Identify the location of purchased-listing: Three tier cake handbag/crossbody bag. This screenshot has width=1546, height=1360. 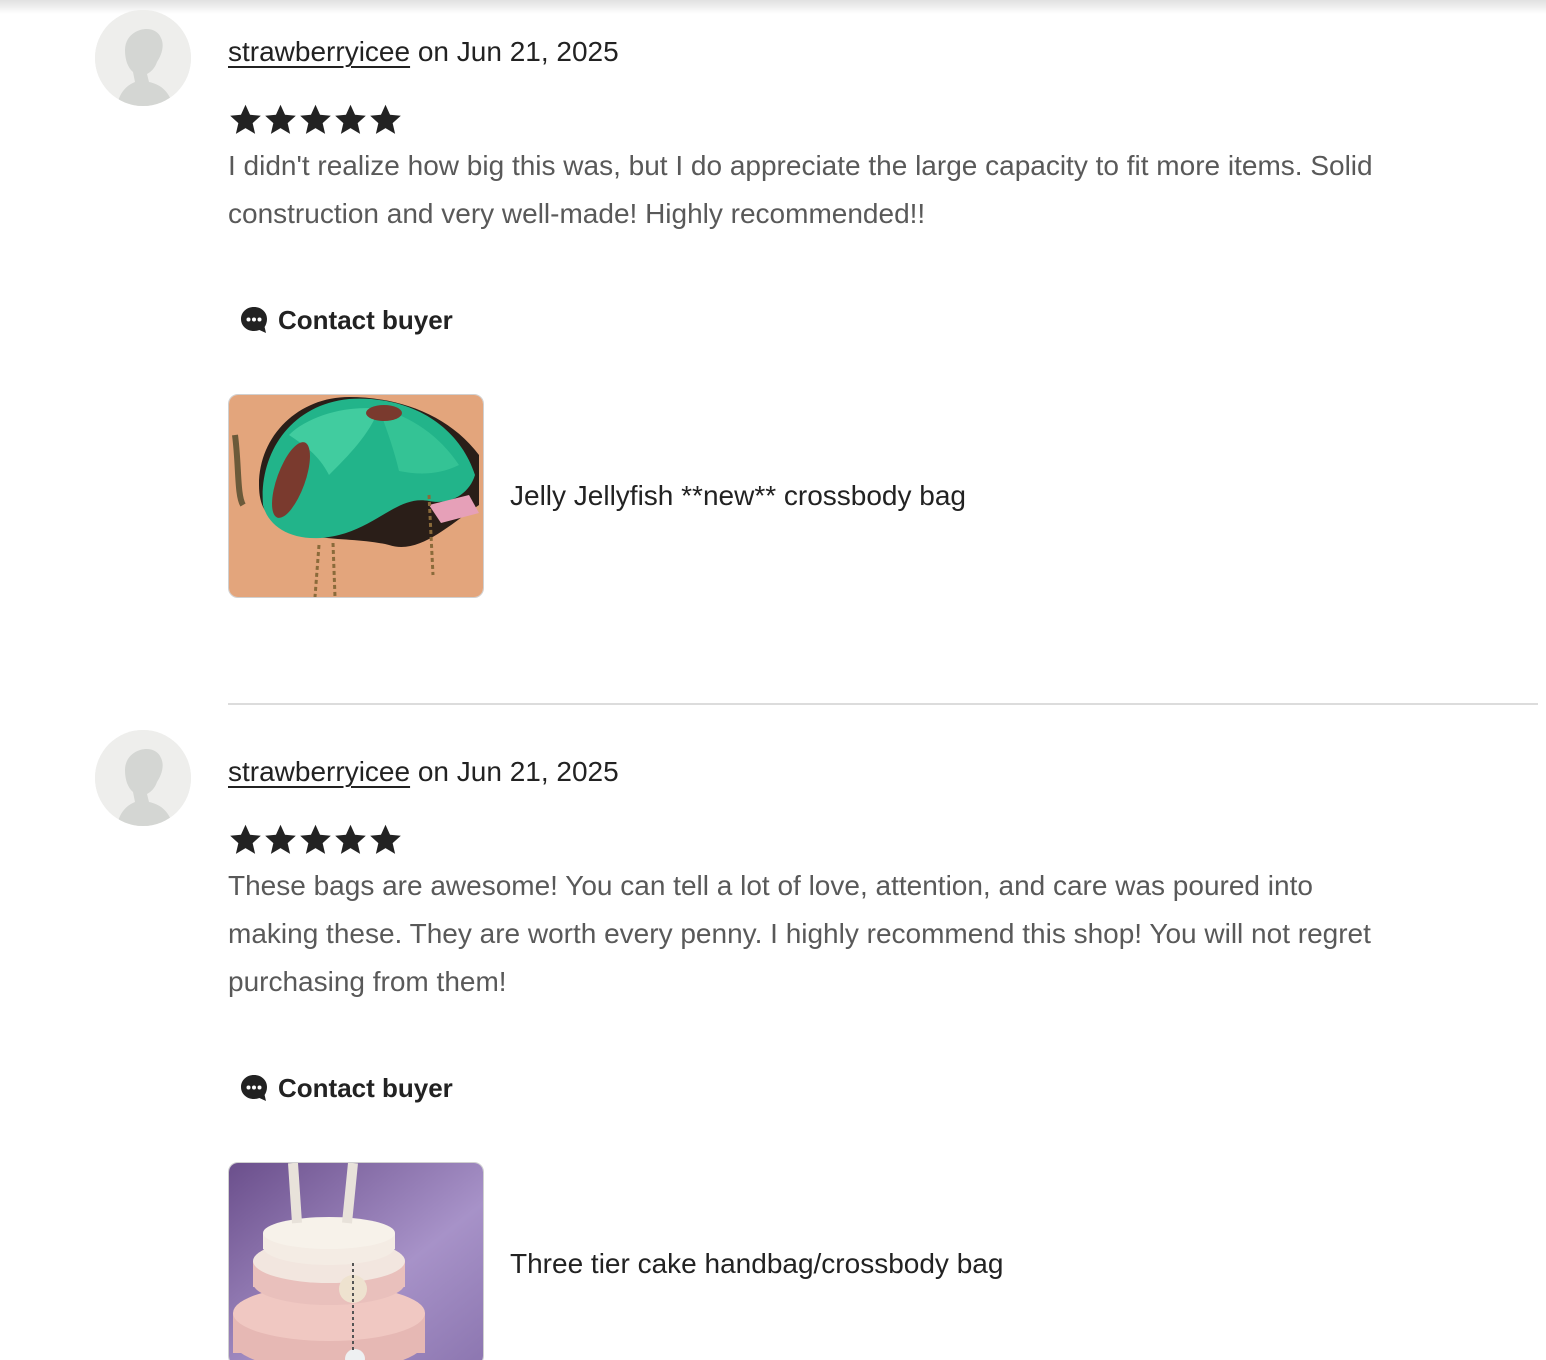
(615, 1261).